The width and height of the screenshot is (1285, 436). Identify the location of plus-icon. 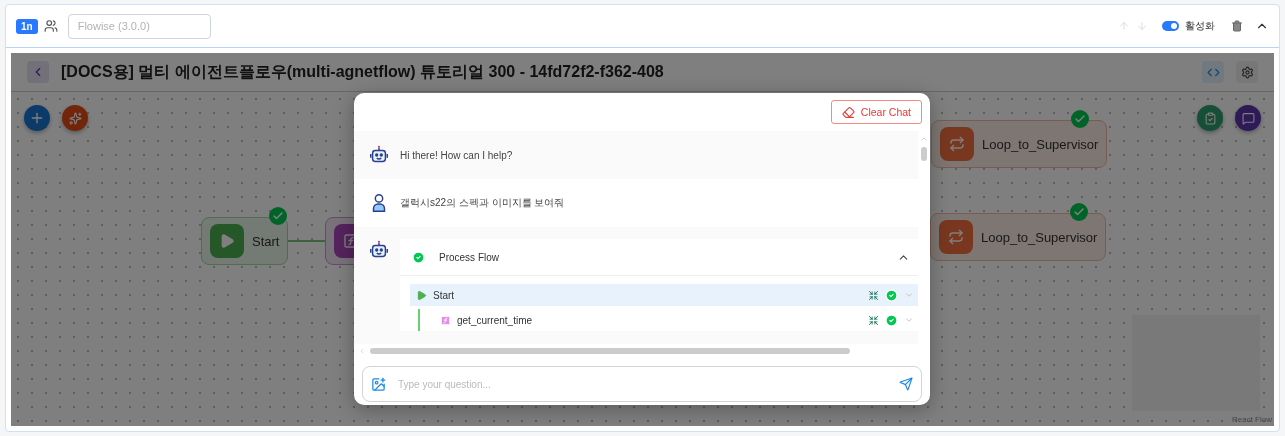
(37, 118).